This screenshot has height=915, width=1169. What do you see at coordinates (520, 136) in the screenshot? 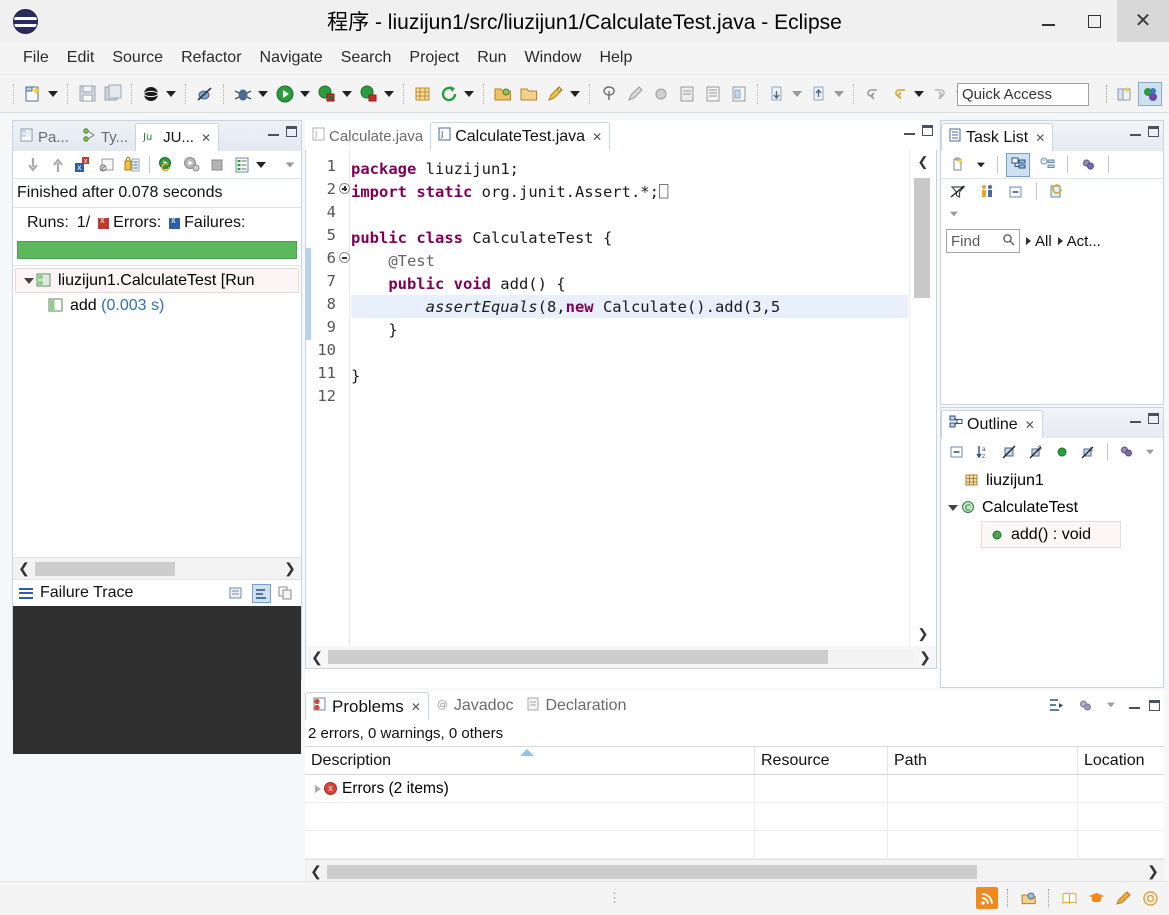
I see `tab-calculatetest-java: J CalculateTest.java ✕` at bounding box center [520, 136].